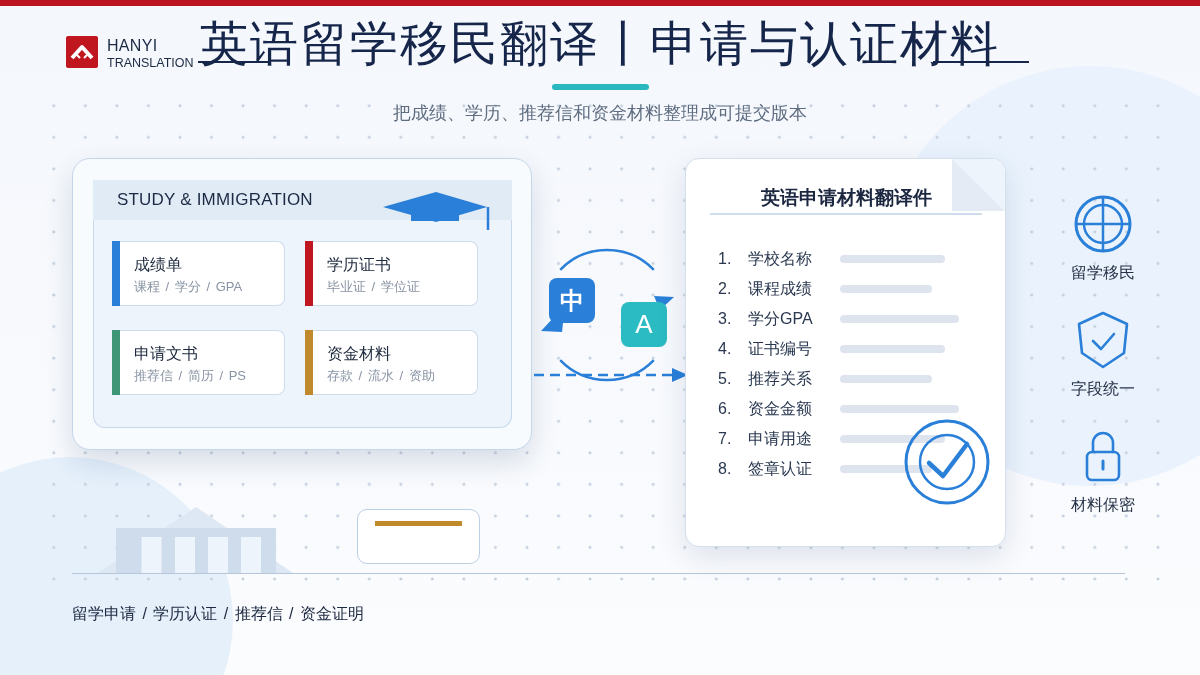  Describe the element at coordinates (725, 289) in the screenshot. I see `field-number: 2.` at that location.